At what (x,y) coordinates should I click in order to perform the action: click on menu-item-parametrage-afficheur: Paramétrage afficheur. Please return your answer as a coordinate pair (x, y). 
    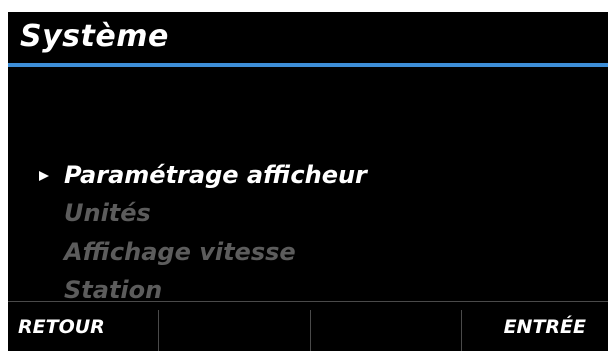
    Looking at the image, I should click on (203, 175).